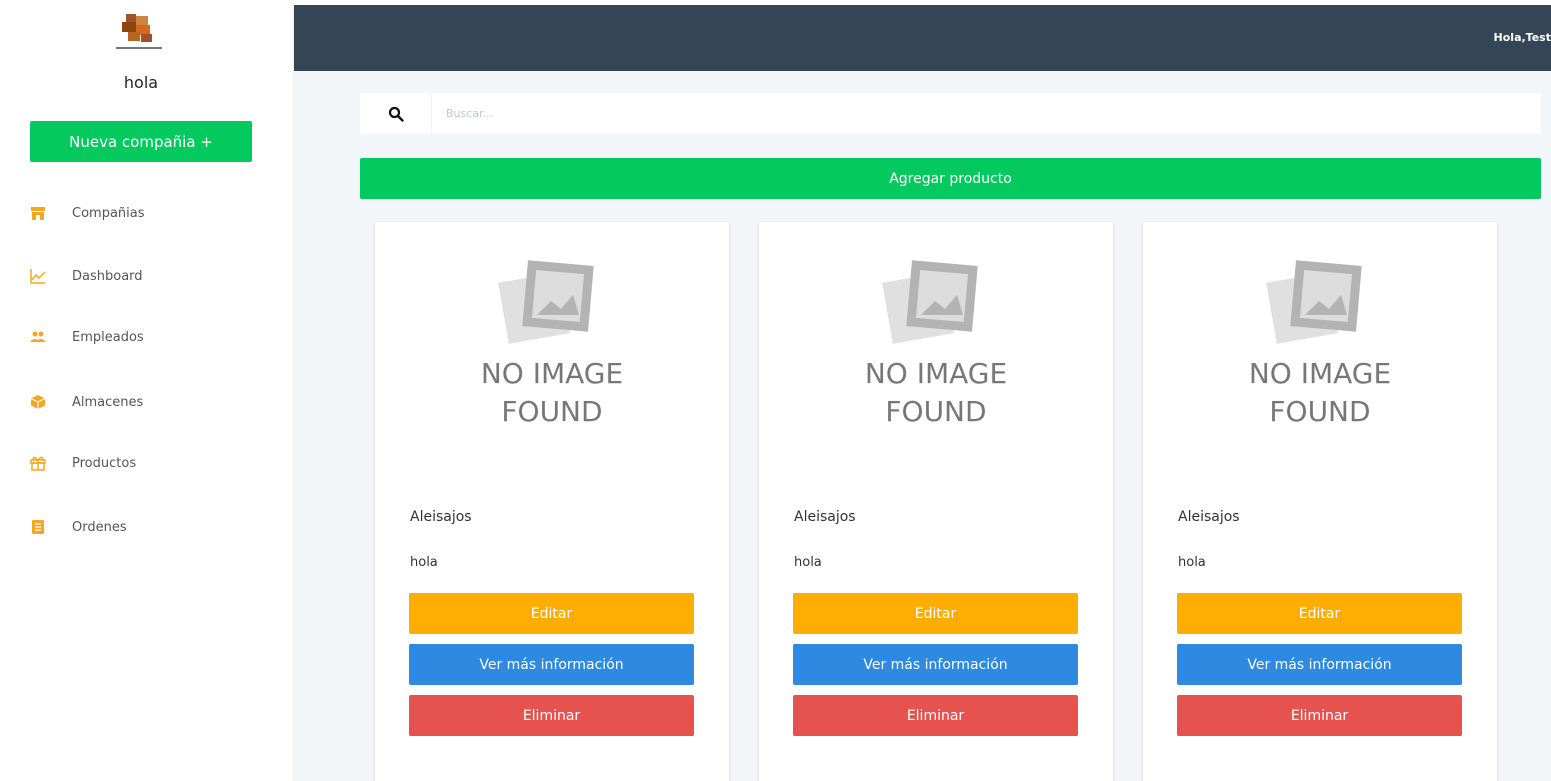 Image resolution: width=1551 pixels, height=781 pixels. What do you see at coordinates (38, 402) in the screenshot?
I see `box-icon` at bounding box center [38, 402].